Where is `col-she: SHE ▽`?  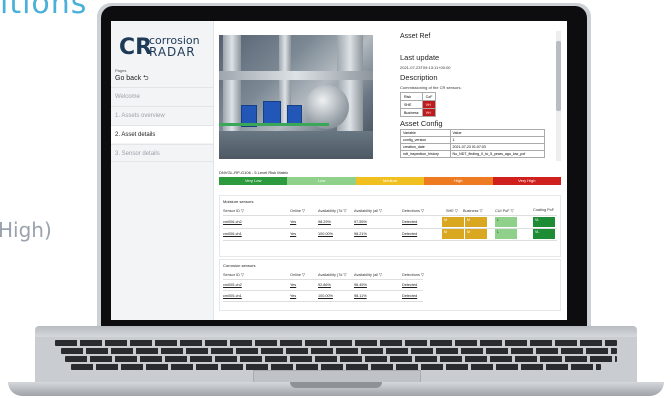 col-she: SHE ▽ is located at coordinates (452, 210).